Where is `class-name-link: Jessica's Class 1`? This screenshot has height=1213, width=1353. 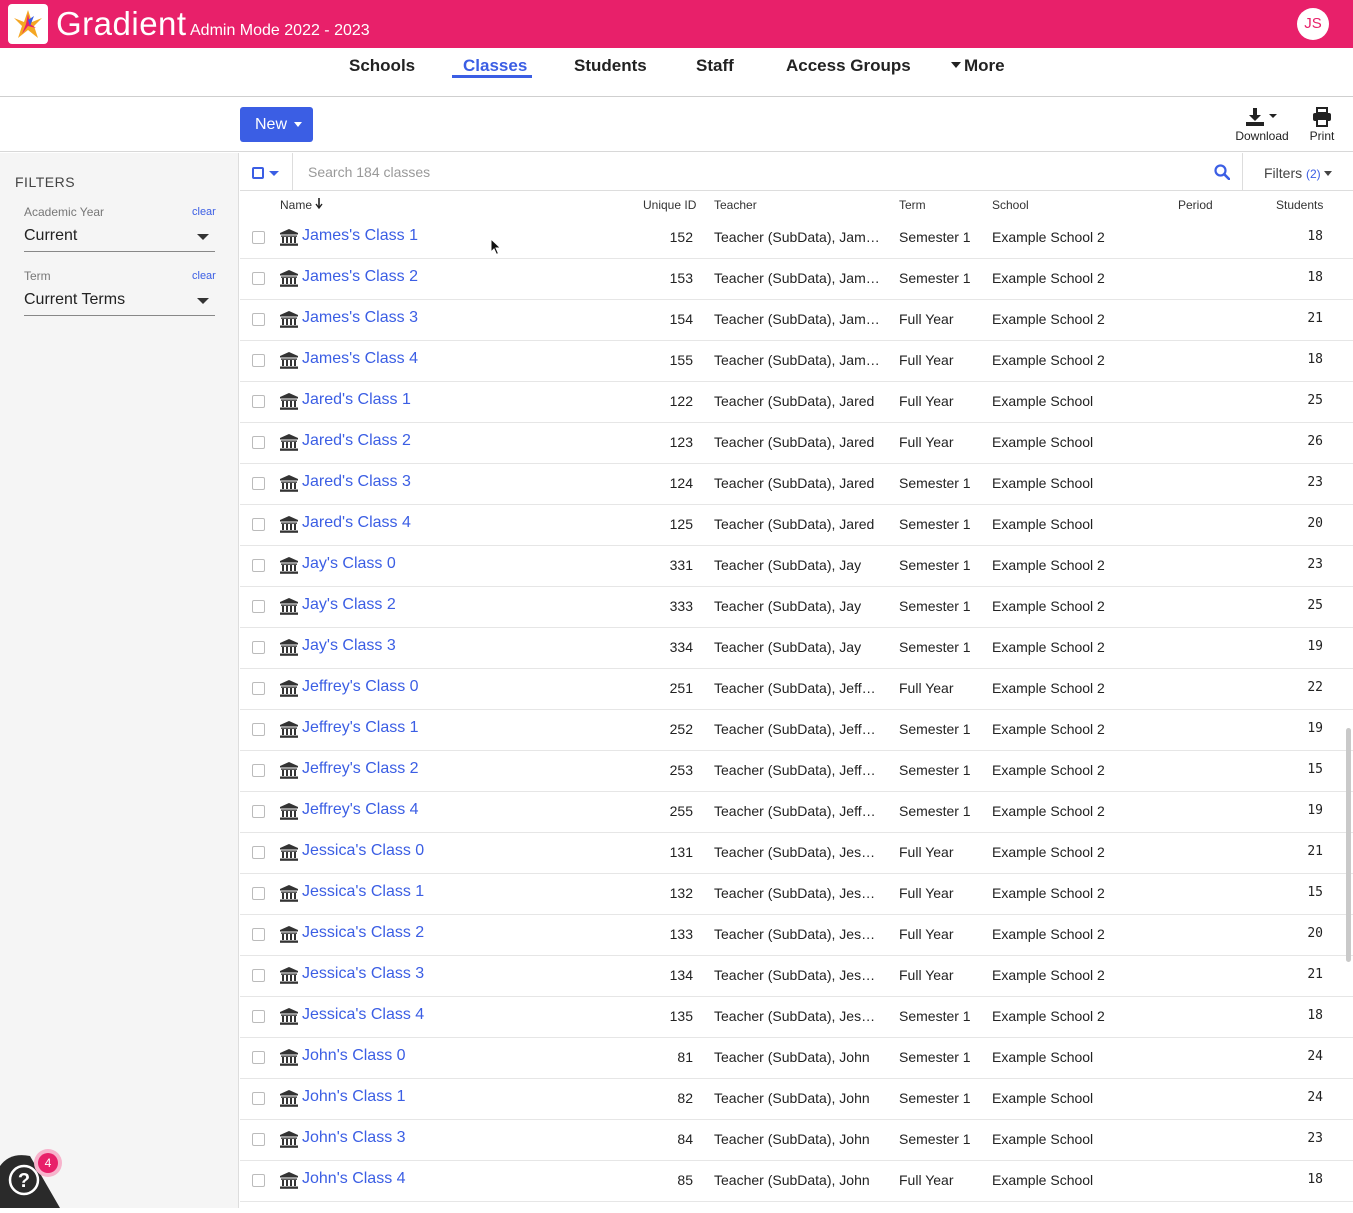
class-name-link: Jessica's Class 1 is located at coordinates (363, 892).